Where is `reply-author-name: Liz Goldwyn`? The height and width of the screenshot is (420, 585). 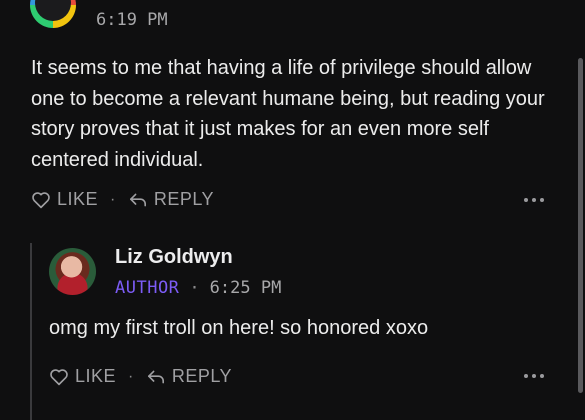 reply-author-name: Liz Goldwyn is located at coordinates (174, 257).